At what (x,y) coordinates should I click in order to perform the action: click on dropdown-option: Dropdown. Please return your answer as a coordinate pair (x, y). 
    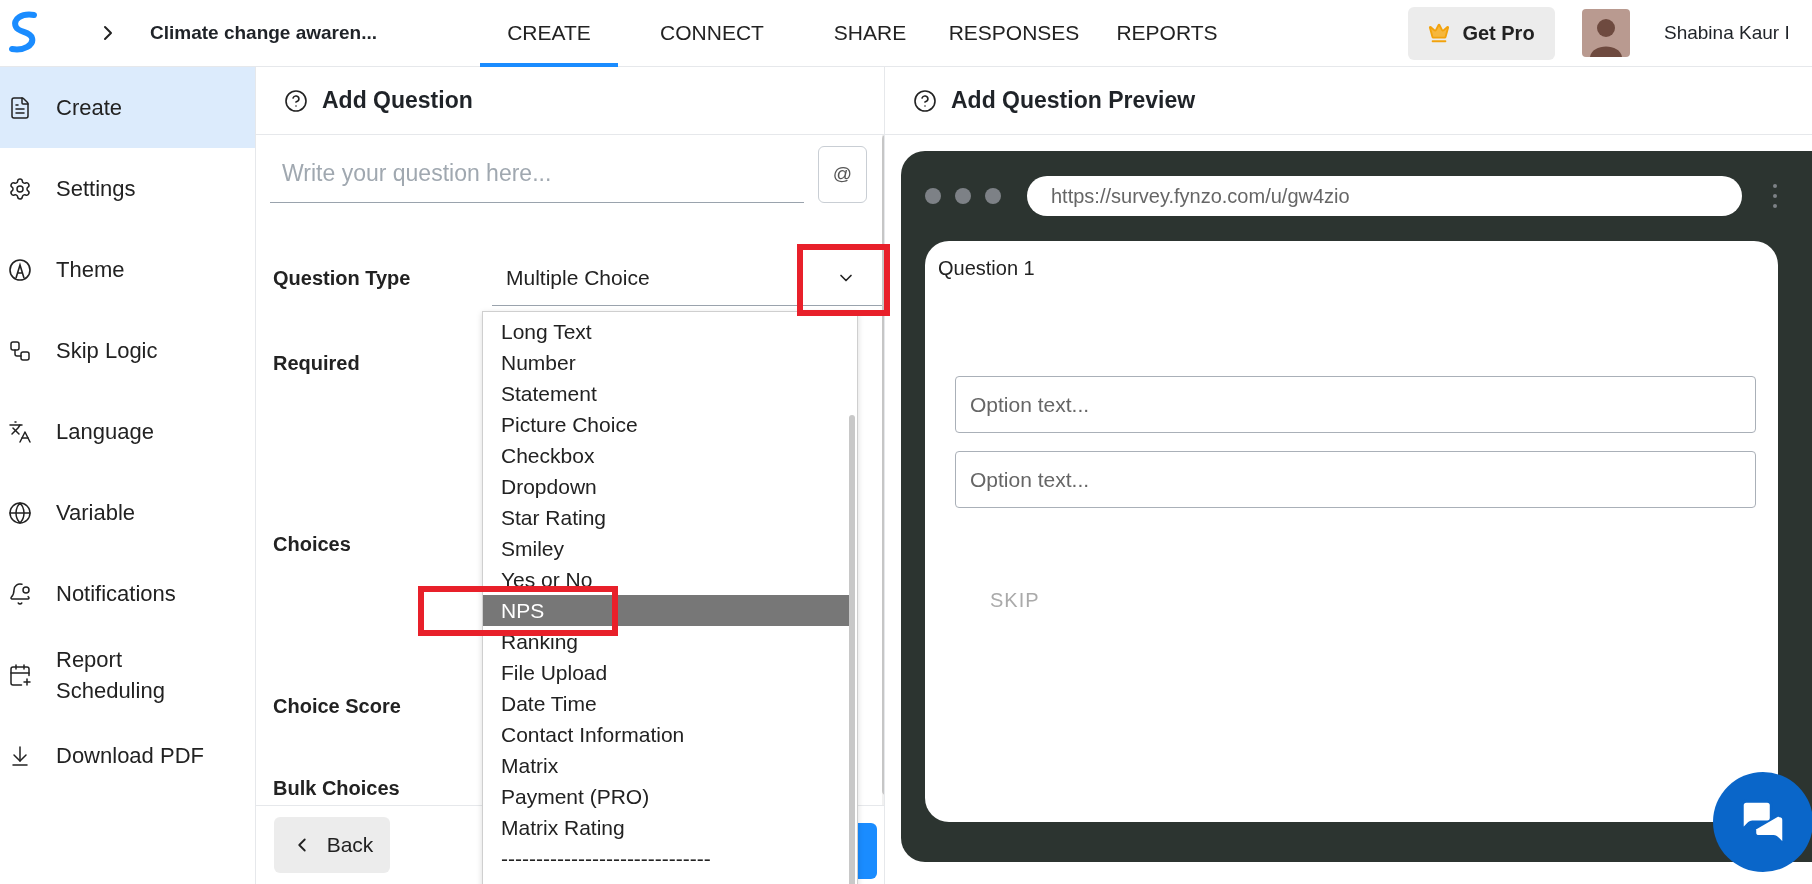
    Looking at the image, I should click on (666, 486).